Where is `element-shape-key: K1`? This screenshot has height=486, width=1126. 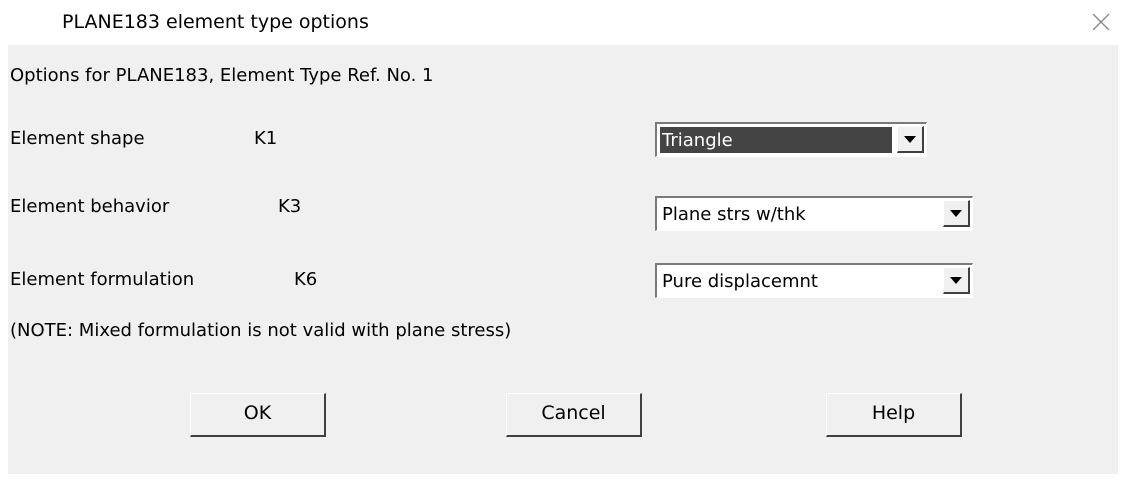
element-shape-key: K1 is located at coordinates (266, 138).